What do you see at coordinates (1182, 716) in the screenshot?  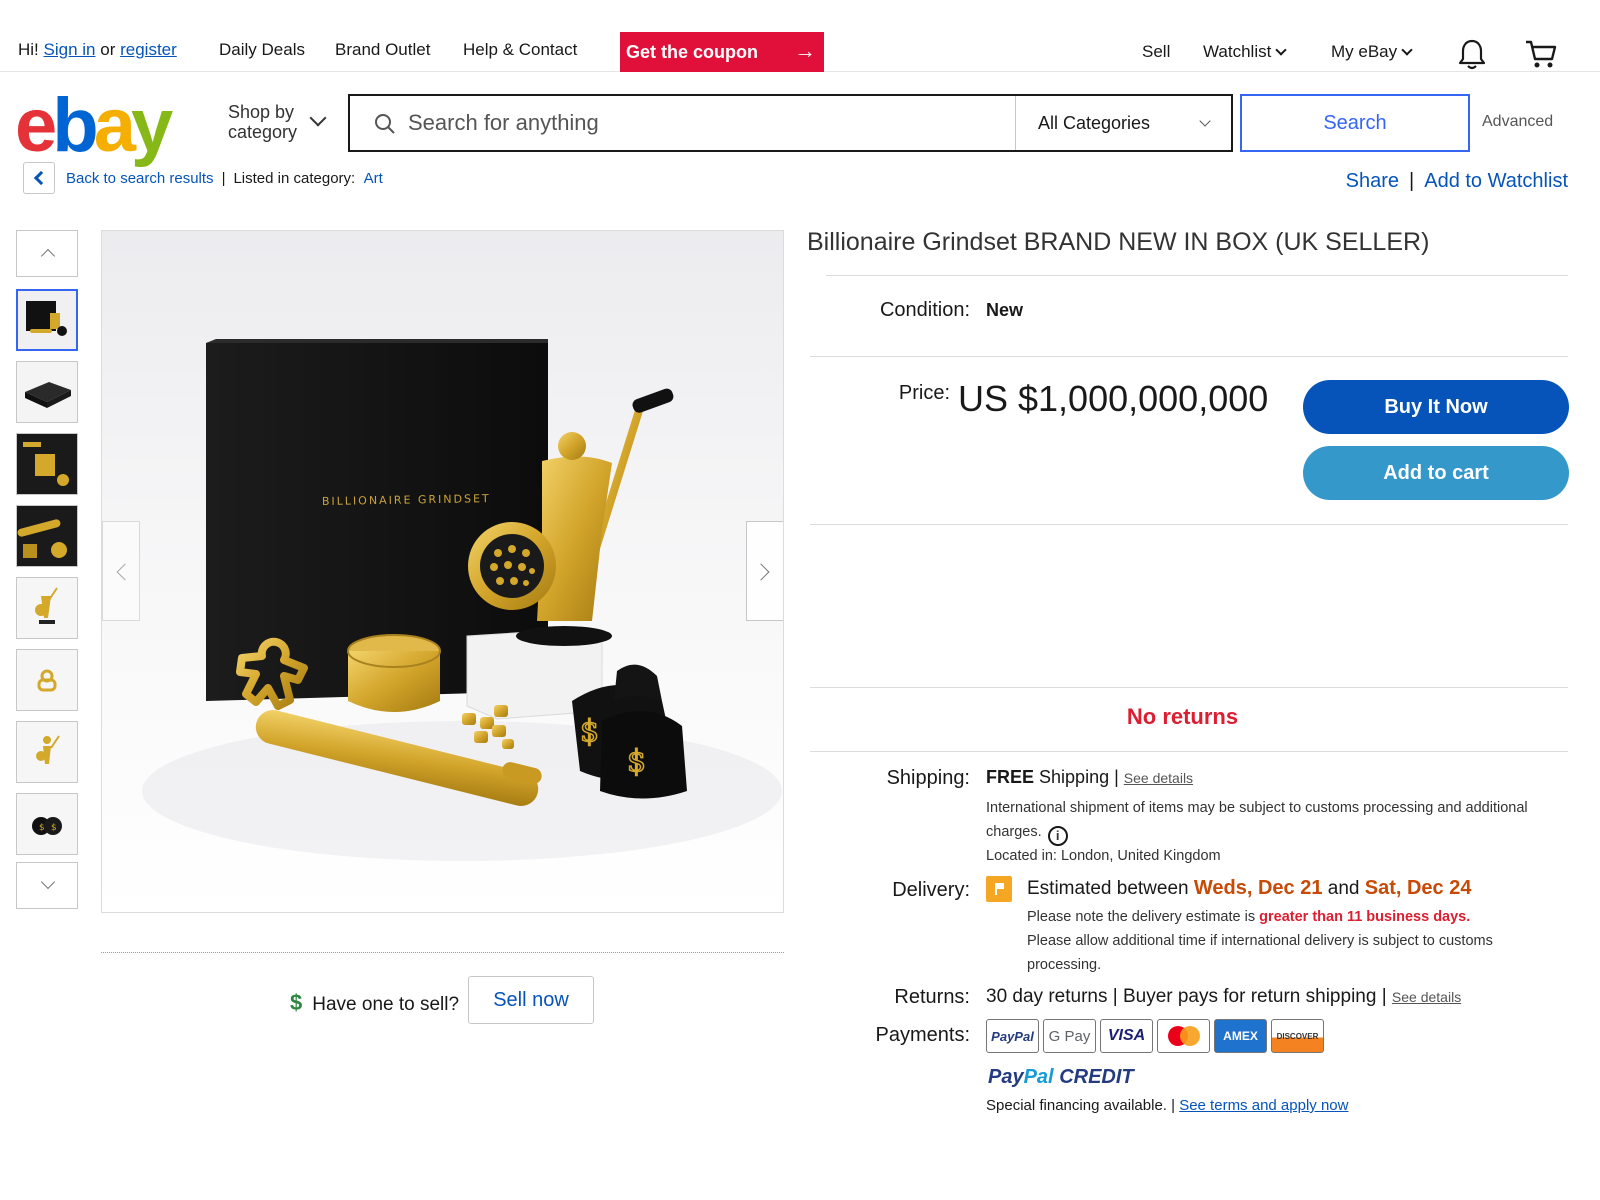 I see `no-returns-notice: No returns` at bounding box center [1182, 716].